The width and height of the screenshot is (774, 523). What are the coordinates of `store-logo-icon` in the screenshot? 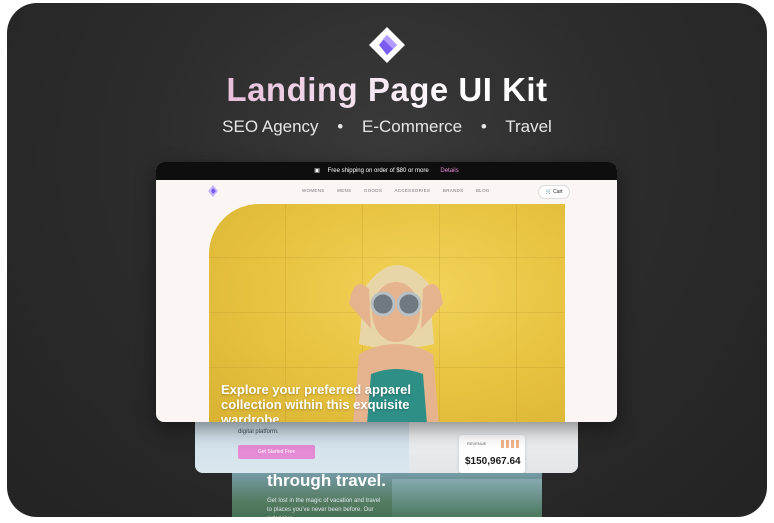 It's located at (213, 191).